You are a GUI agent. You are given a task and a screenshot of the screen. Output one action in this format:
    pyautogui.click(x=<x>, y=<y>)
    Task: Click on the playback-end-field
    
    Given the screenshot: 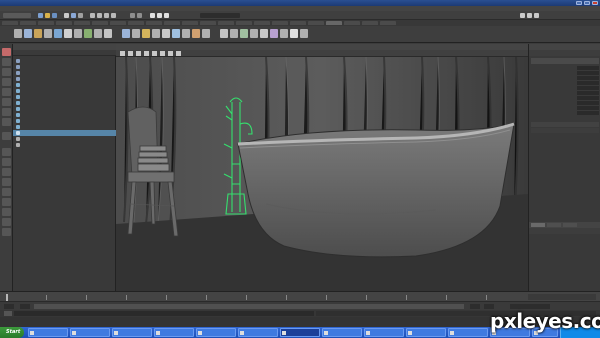 What is the action you would take?
    pyautogui.click(x=475, y=306)
    